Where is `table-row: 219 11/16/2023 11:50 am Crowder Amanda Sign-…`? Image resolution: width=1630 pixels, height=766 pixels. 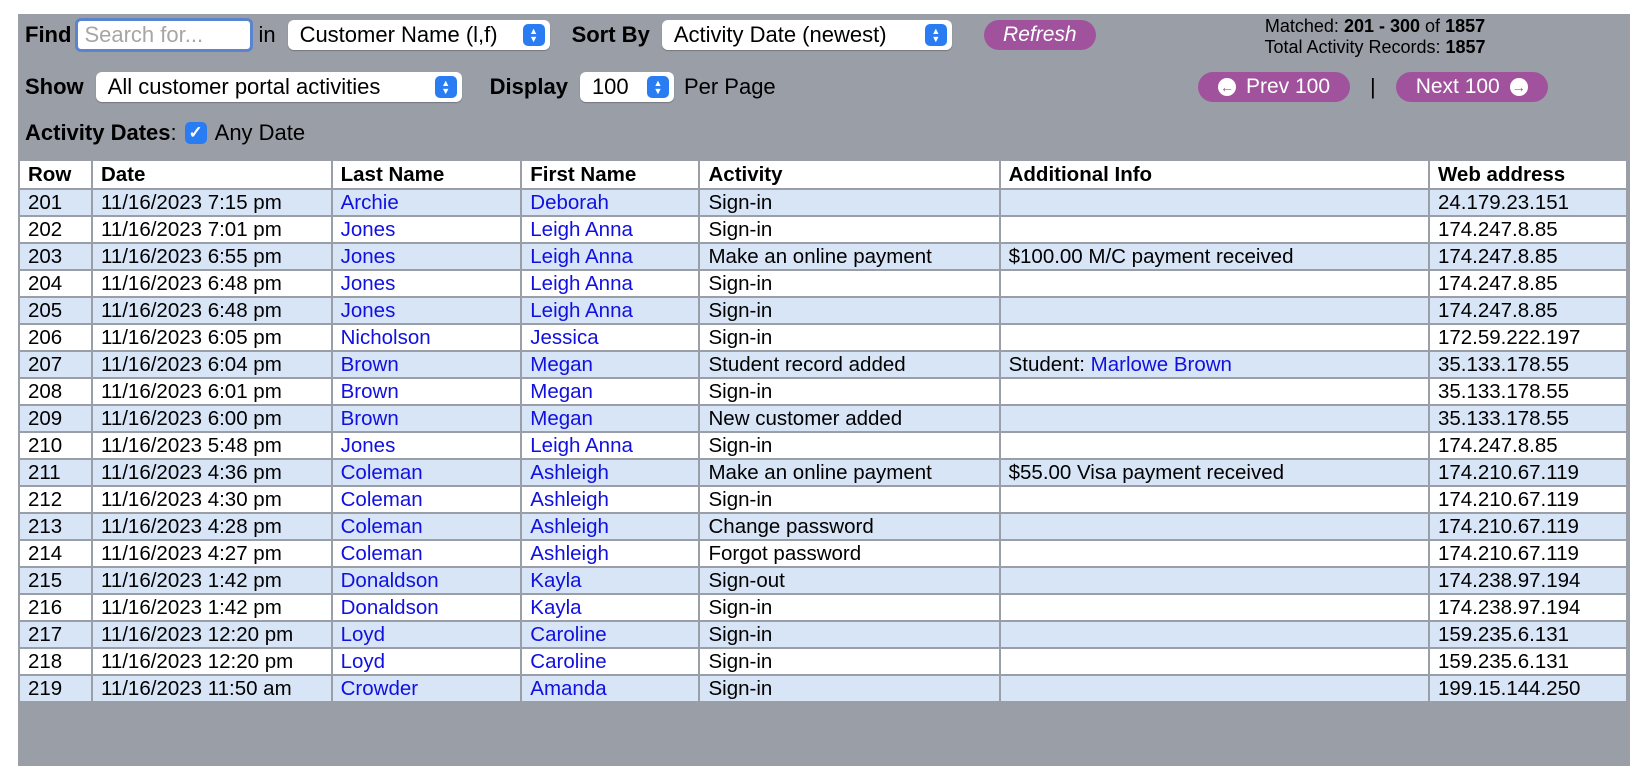 table-row: 219 11/16/2023 11:50 am Crowder Amanda Sign-… is located at coordinates (823, 688).